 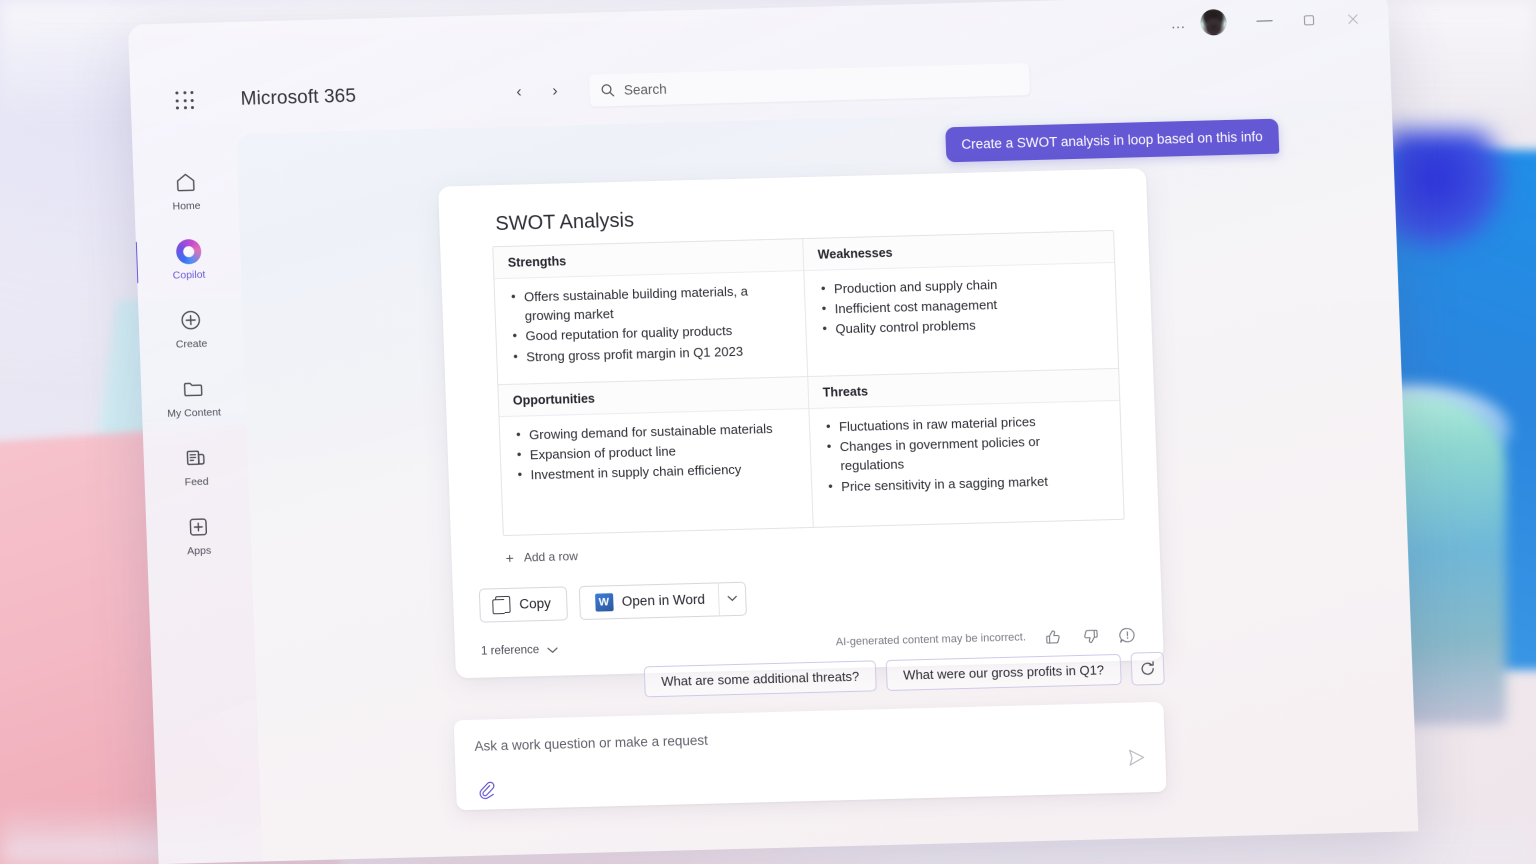 What do you see at coordinates (1128, 634) in the screenshot?
I see `report-icon` at bounding box center [1128, 634].